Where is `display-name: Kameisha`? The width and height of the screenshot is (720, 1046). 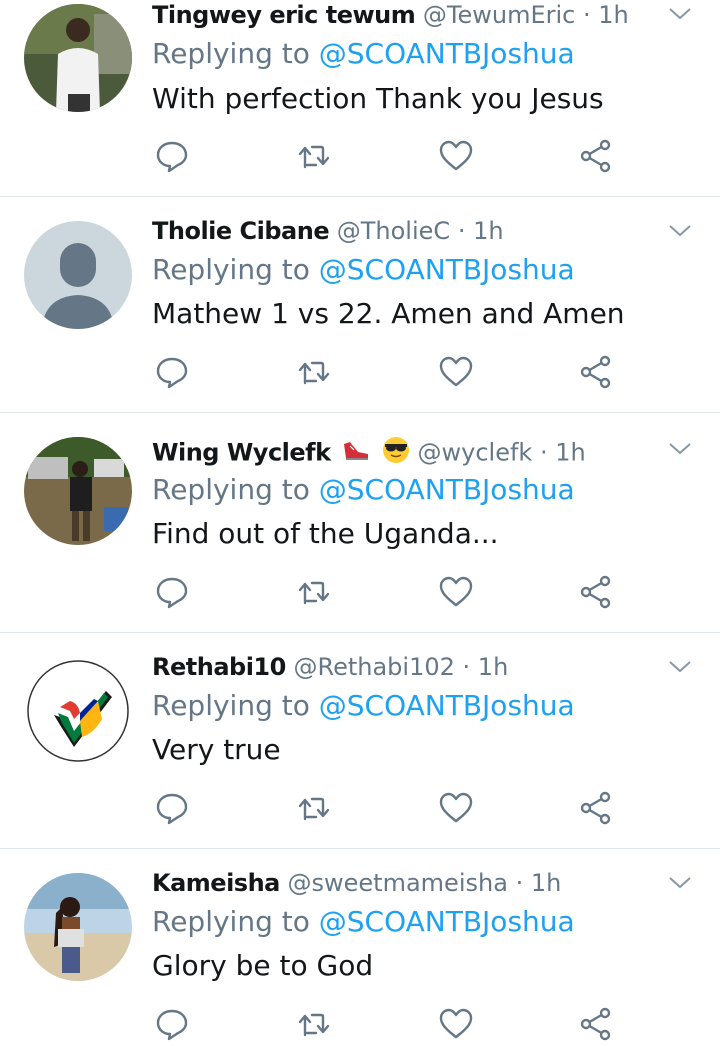 display-name: Kameisha is located at coordinates (216, 883).